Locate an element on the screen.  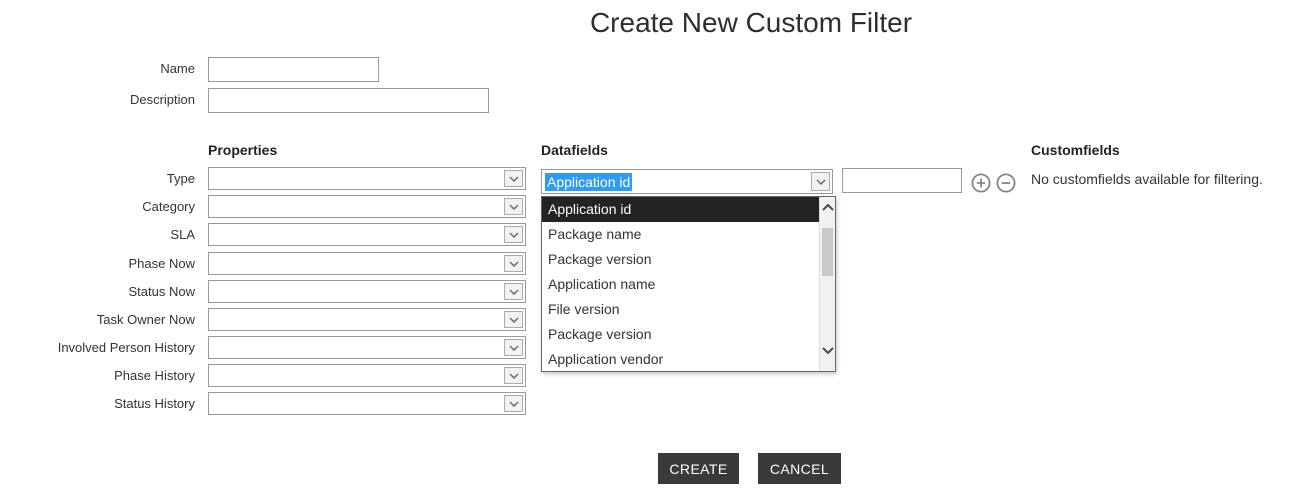
task-owner-now-label: Task Owner Now is located at coordinates (145, 319).